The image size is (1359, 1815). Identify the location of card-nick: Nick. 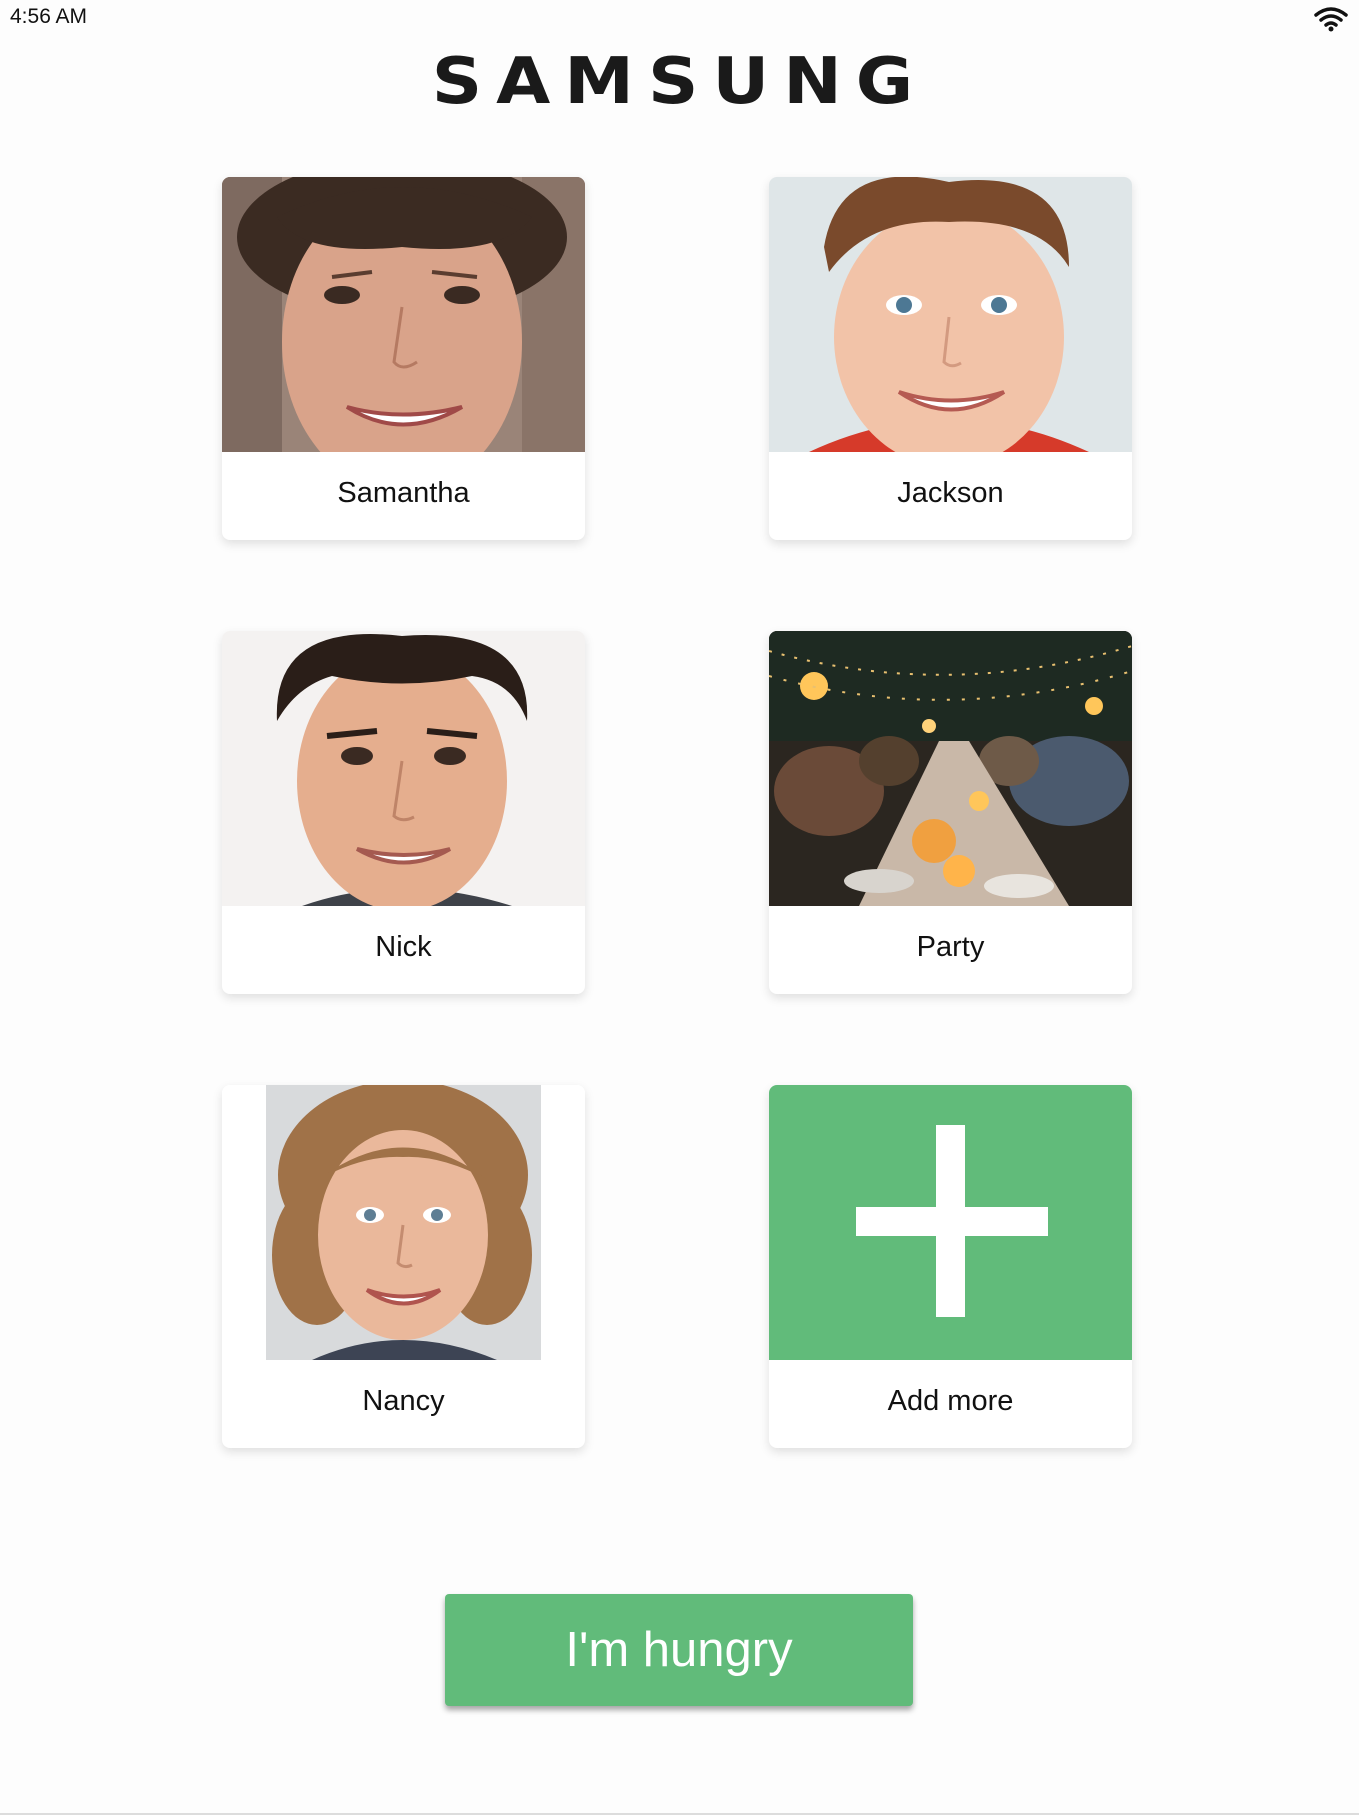
(403, 812).